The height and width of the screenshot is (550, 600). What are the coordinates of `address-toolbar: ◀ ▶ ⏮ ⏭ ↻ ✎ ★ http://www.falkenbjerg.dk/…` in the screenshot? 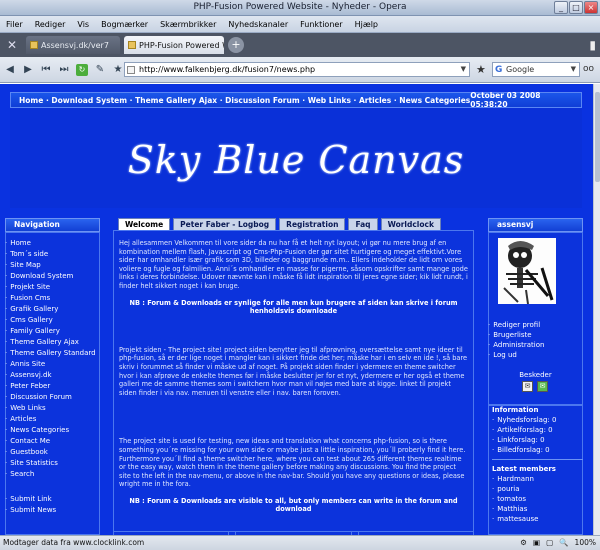 It's located at (300, 70).